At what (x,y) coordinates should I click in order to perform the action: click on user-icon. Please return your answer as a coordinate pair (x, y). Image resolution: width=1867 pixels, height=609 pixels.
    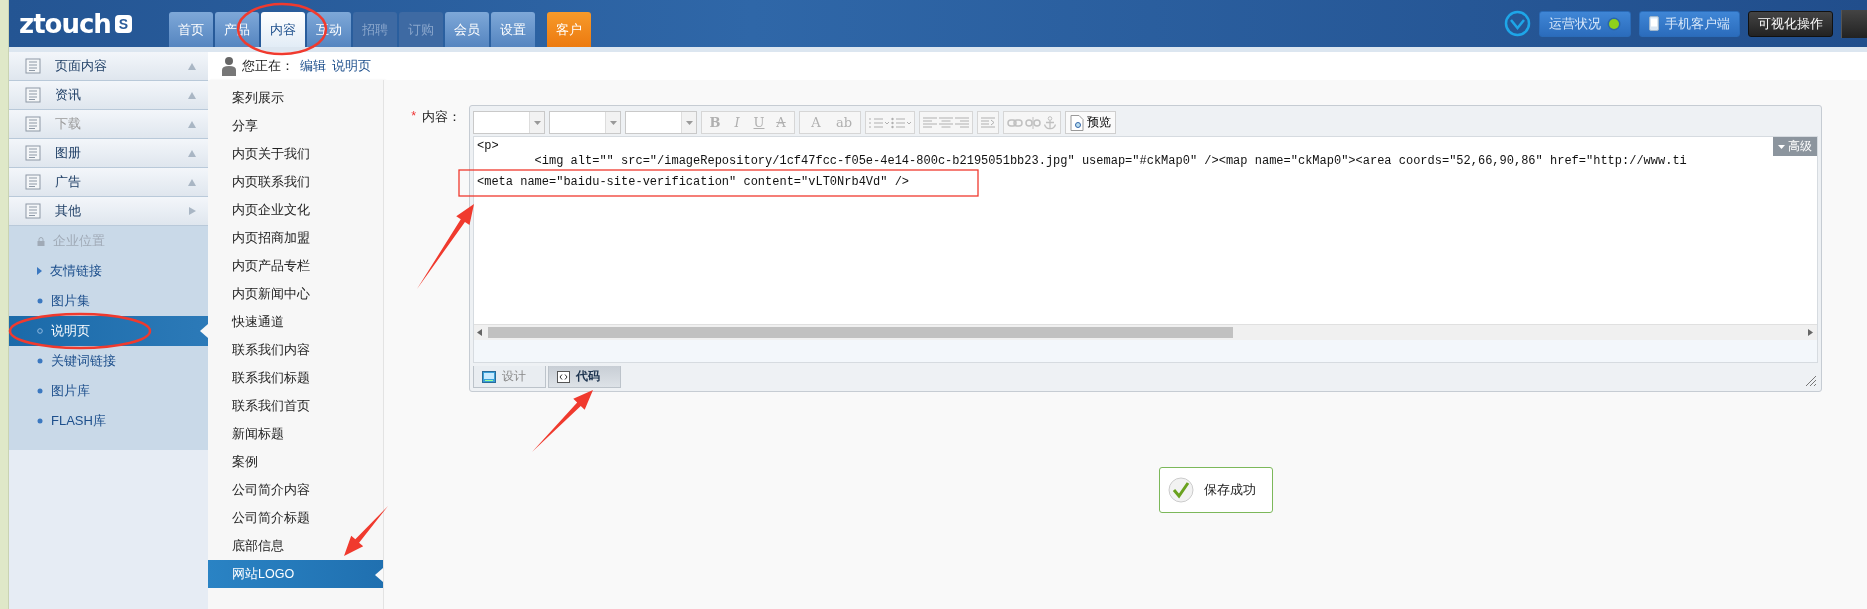
    Looking at the image, I should click on (229, 66).